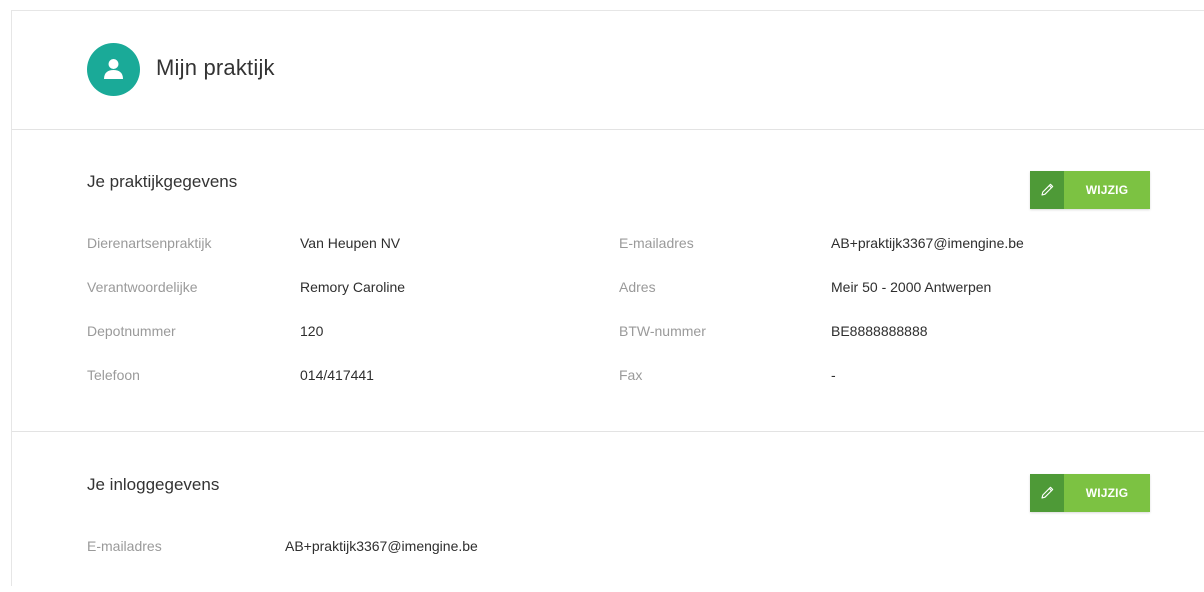 The width and height of the screenshot is (1204, 592). What do you see at coordinates (1107, 190) in the screenshot?
I see `edit-practice-label: WIJZIG` at bounding box center [1107, 190].